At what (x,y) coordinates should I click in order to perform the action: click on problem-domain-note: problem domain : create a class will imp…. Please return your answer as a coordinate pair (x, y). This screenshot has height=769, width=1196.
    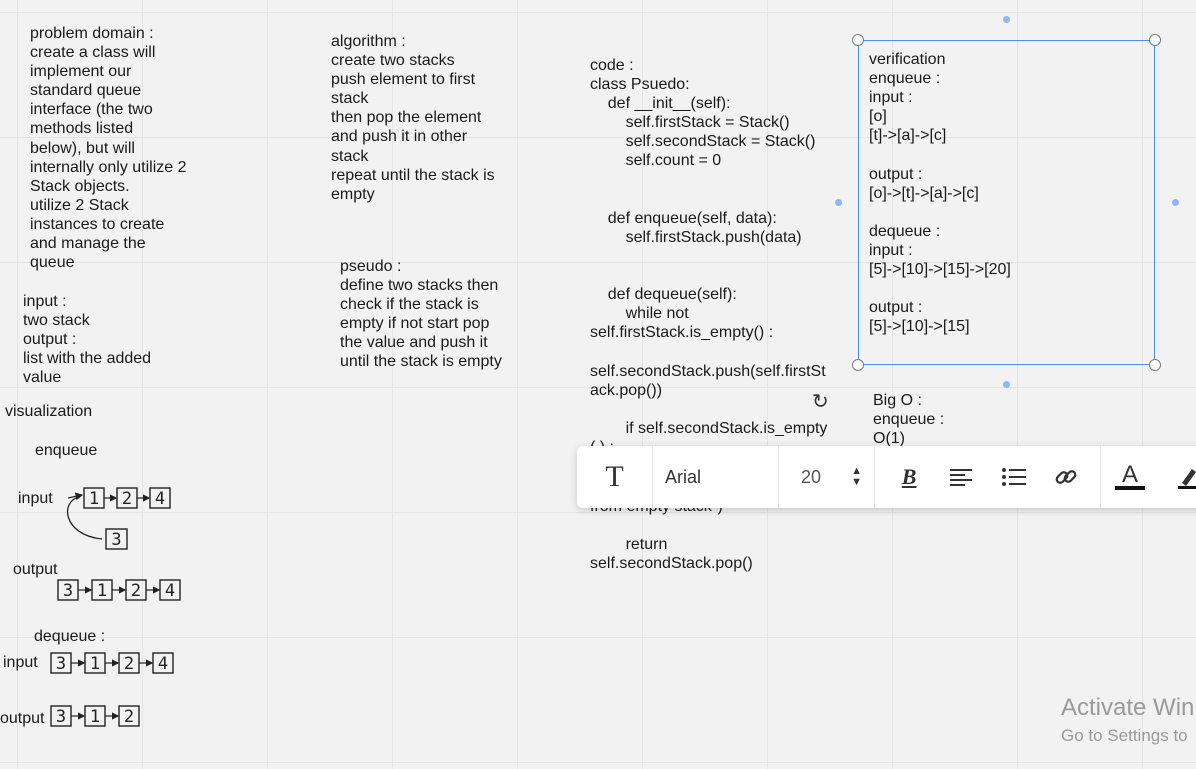
    Looking at the image, I should click on (108, 148).